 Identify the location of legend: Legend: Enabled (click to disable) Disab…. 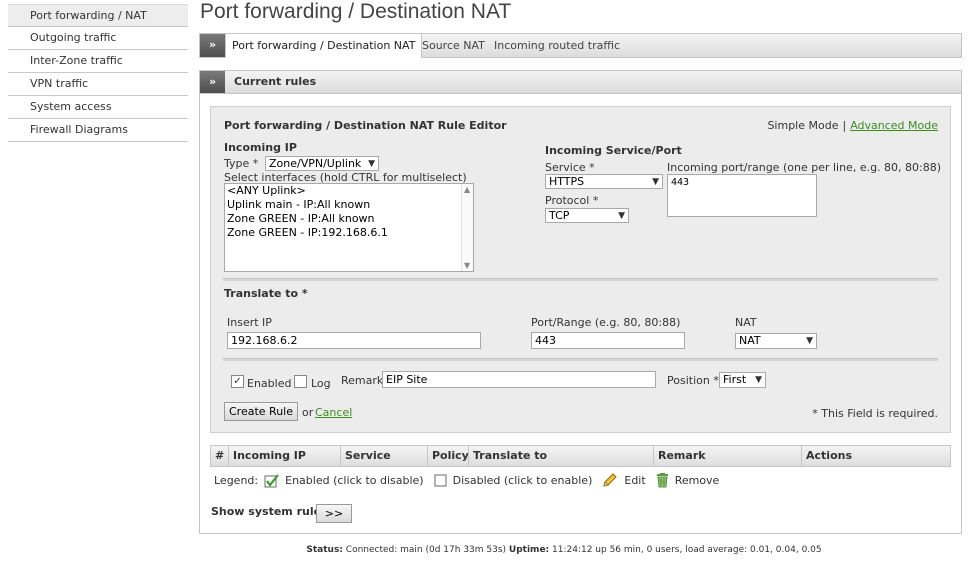
(471, 480).